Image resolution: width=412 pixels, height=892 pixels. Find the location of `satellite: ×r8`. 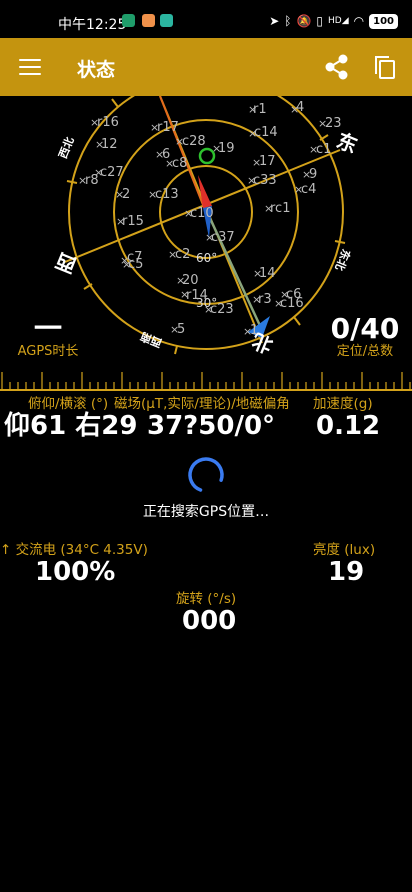

satellite: ×r8 is located at coordinates (88, 180).